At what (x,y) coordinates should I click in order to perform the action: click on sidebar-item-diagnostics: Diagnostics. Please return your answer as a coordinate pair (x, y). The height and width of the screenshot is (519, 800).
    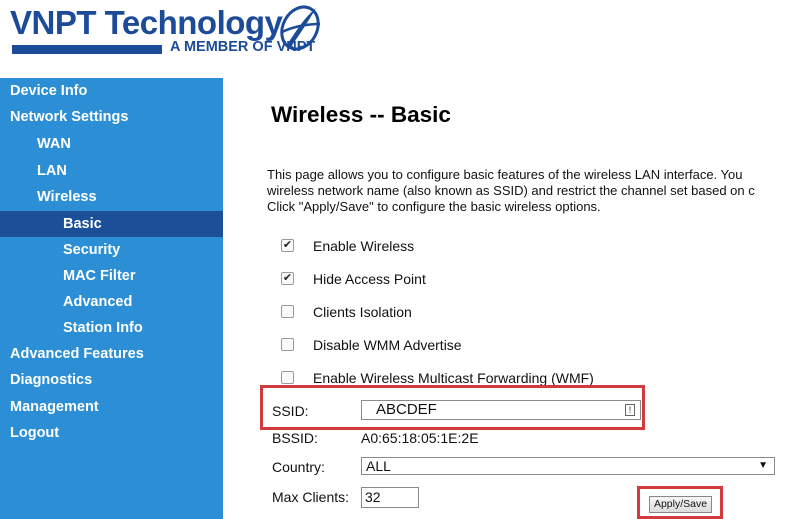
    Looking at the image, I should click on (111, 380).